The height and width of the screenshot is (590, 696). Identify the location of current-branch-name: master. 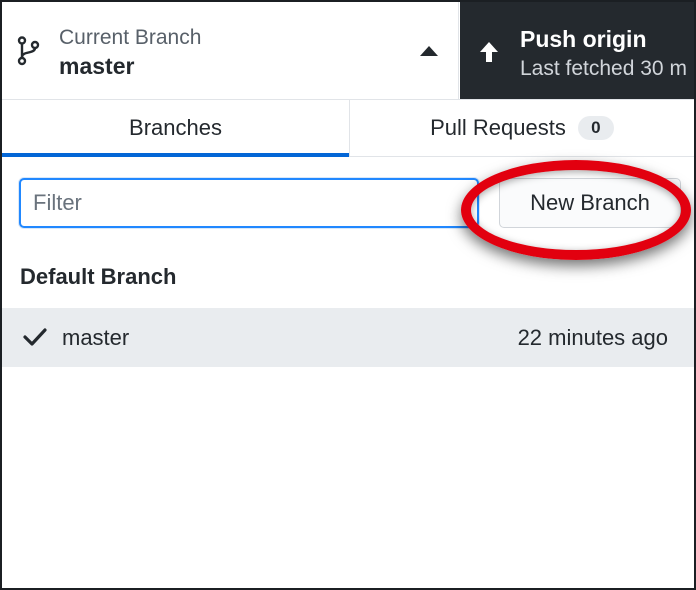
(97, 66).